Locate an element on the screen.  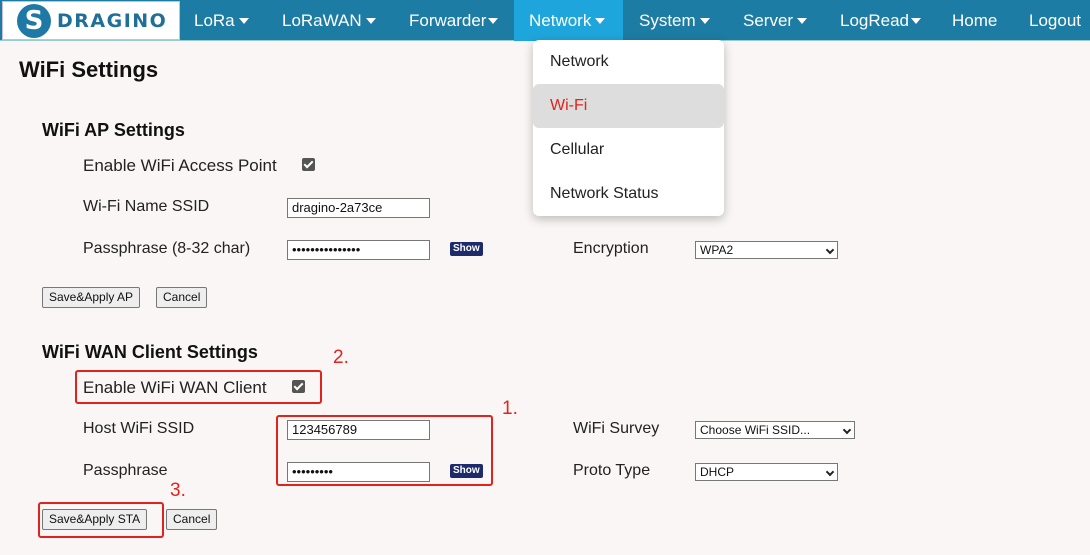
ap-show-password-button: Show is located at coordinates (466, 249).